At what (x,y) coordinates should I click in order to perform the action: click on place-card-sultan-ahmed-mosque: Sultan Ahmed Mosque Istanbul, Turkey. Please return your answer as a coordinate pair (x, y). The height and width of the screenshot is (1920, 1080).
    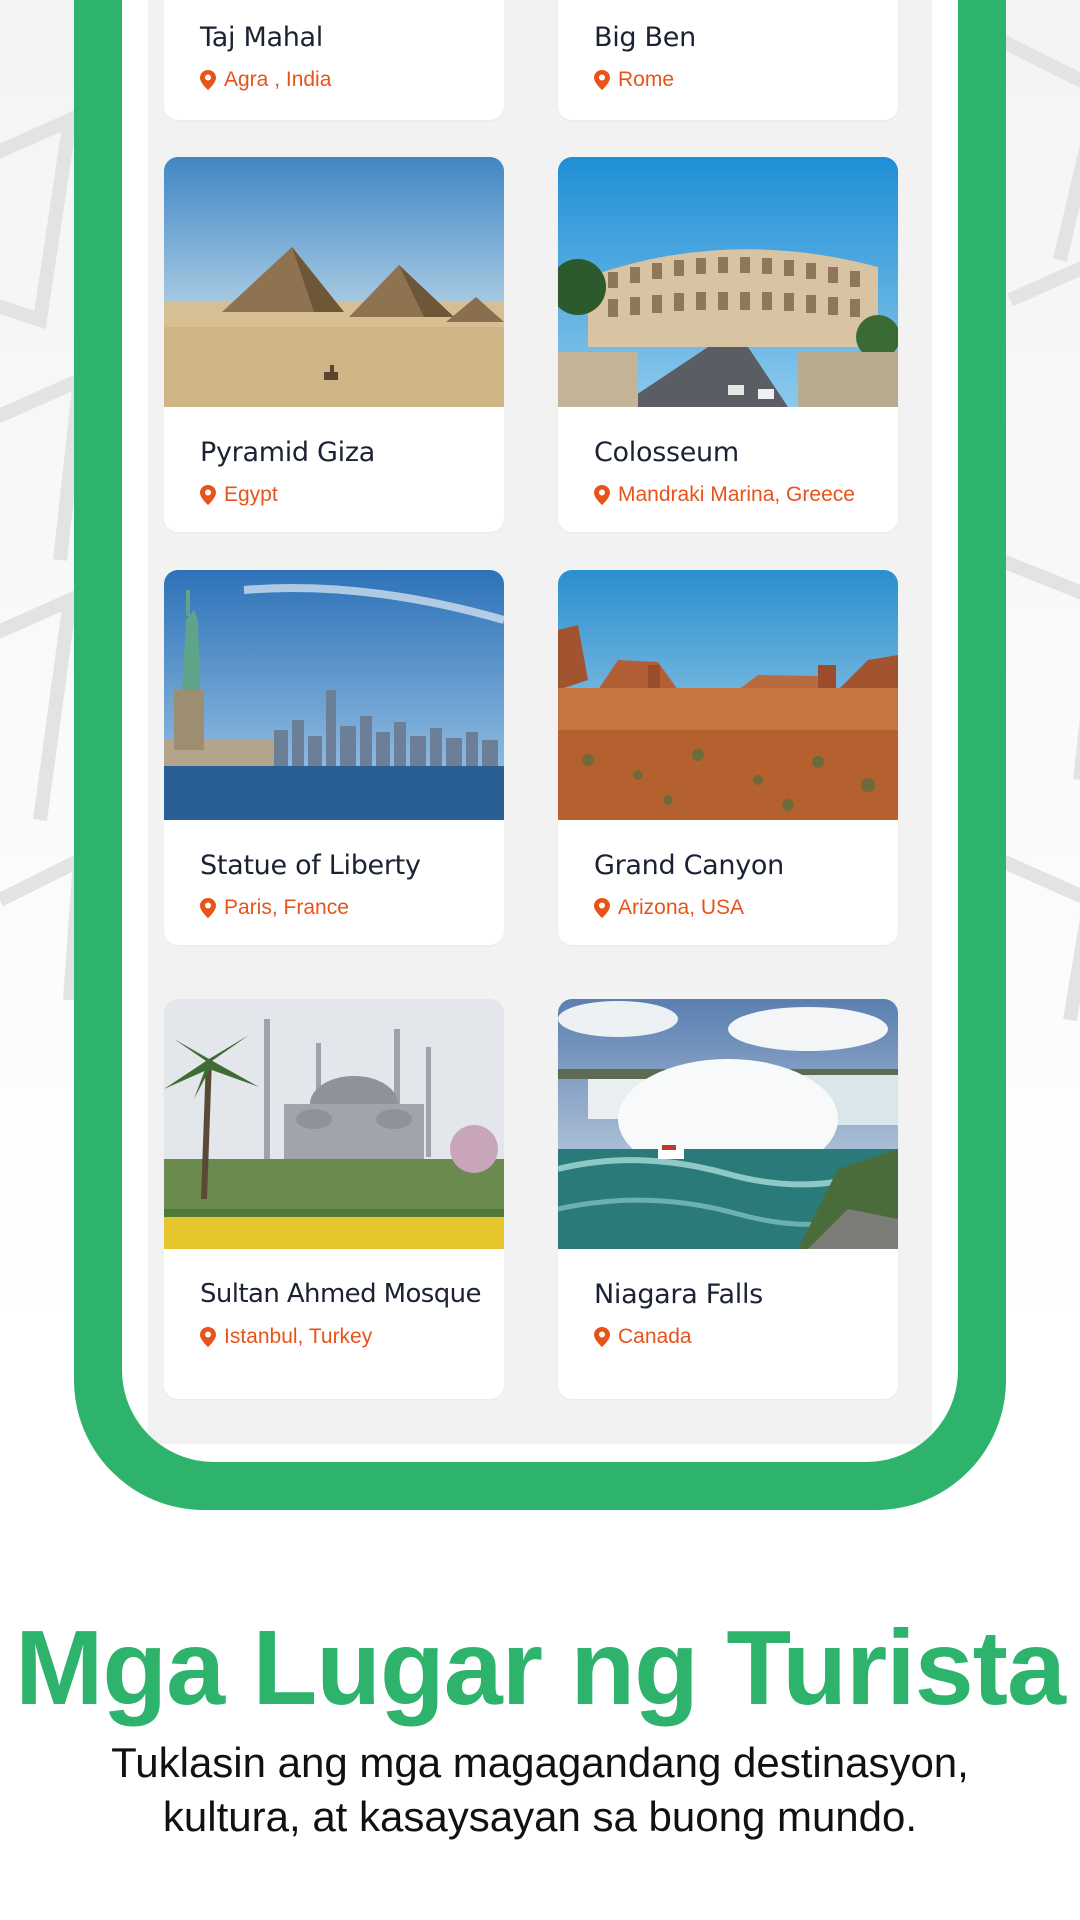
    Looking at the image, I should click on (334, 1199).